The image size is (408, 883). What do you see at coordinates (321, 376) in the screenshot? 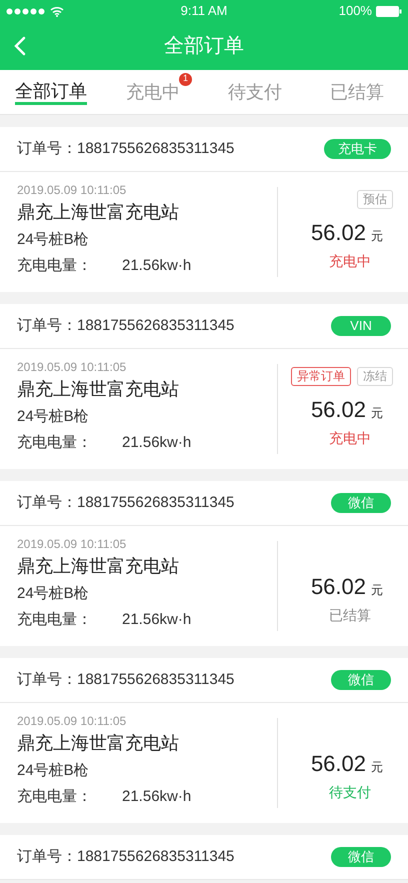
I see `order-tag: 异常订单` at bounding box center [321, 376].